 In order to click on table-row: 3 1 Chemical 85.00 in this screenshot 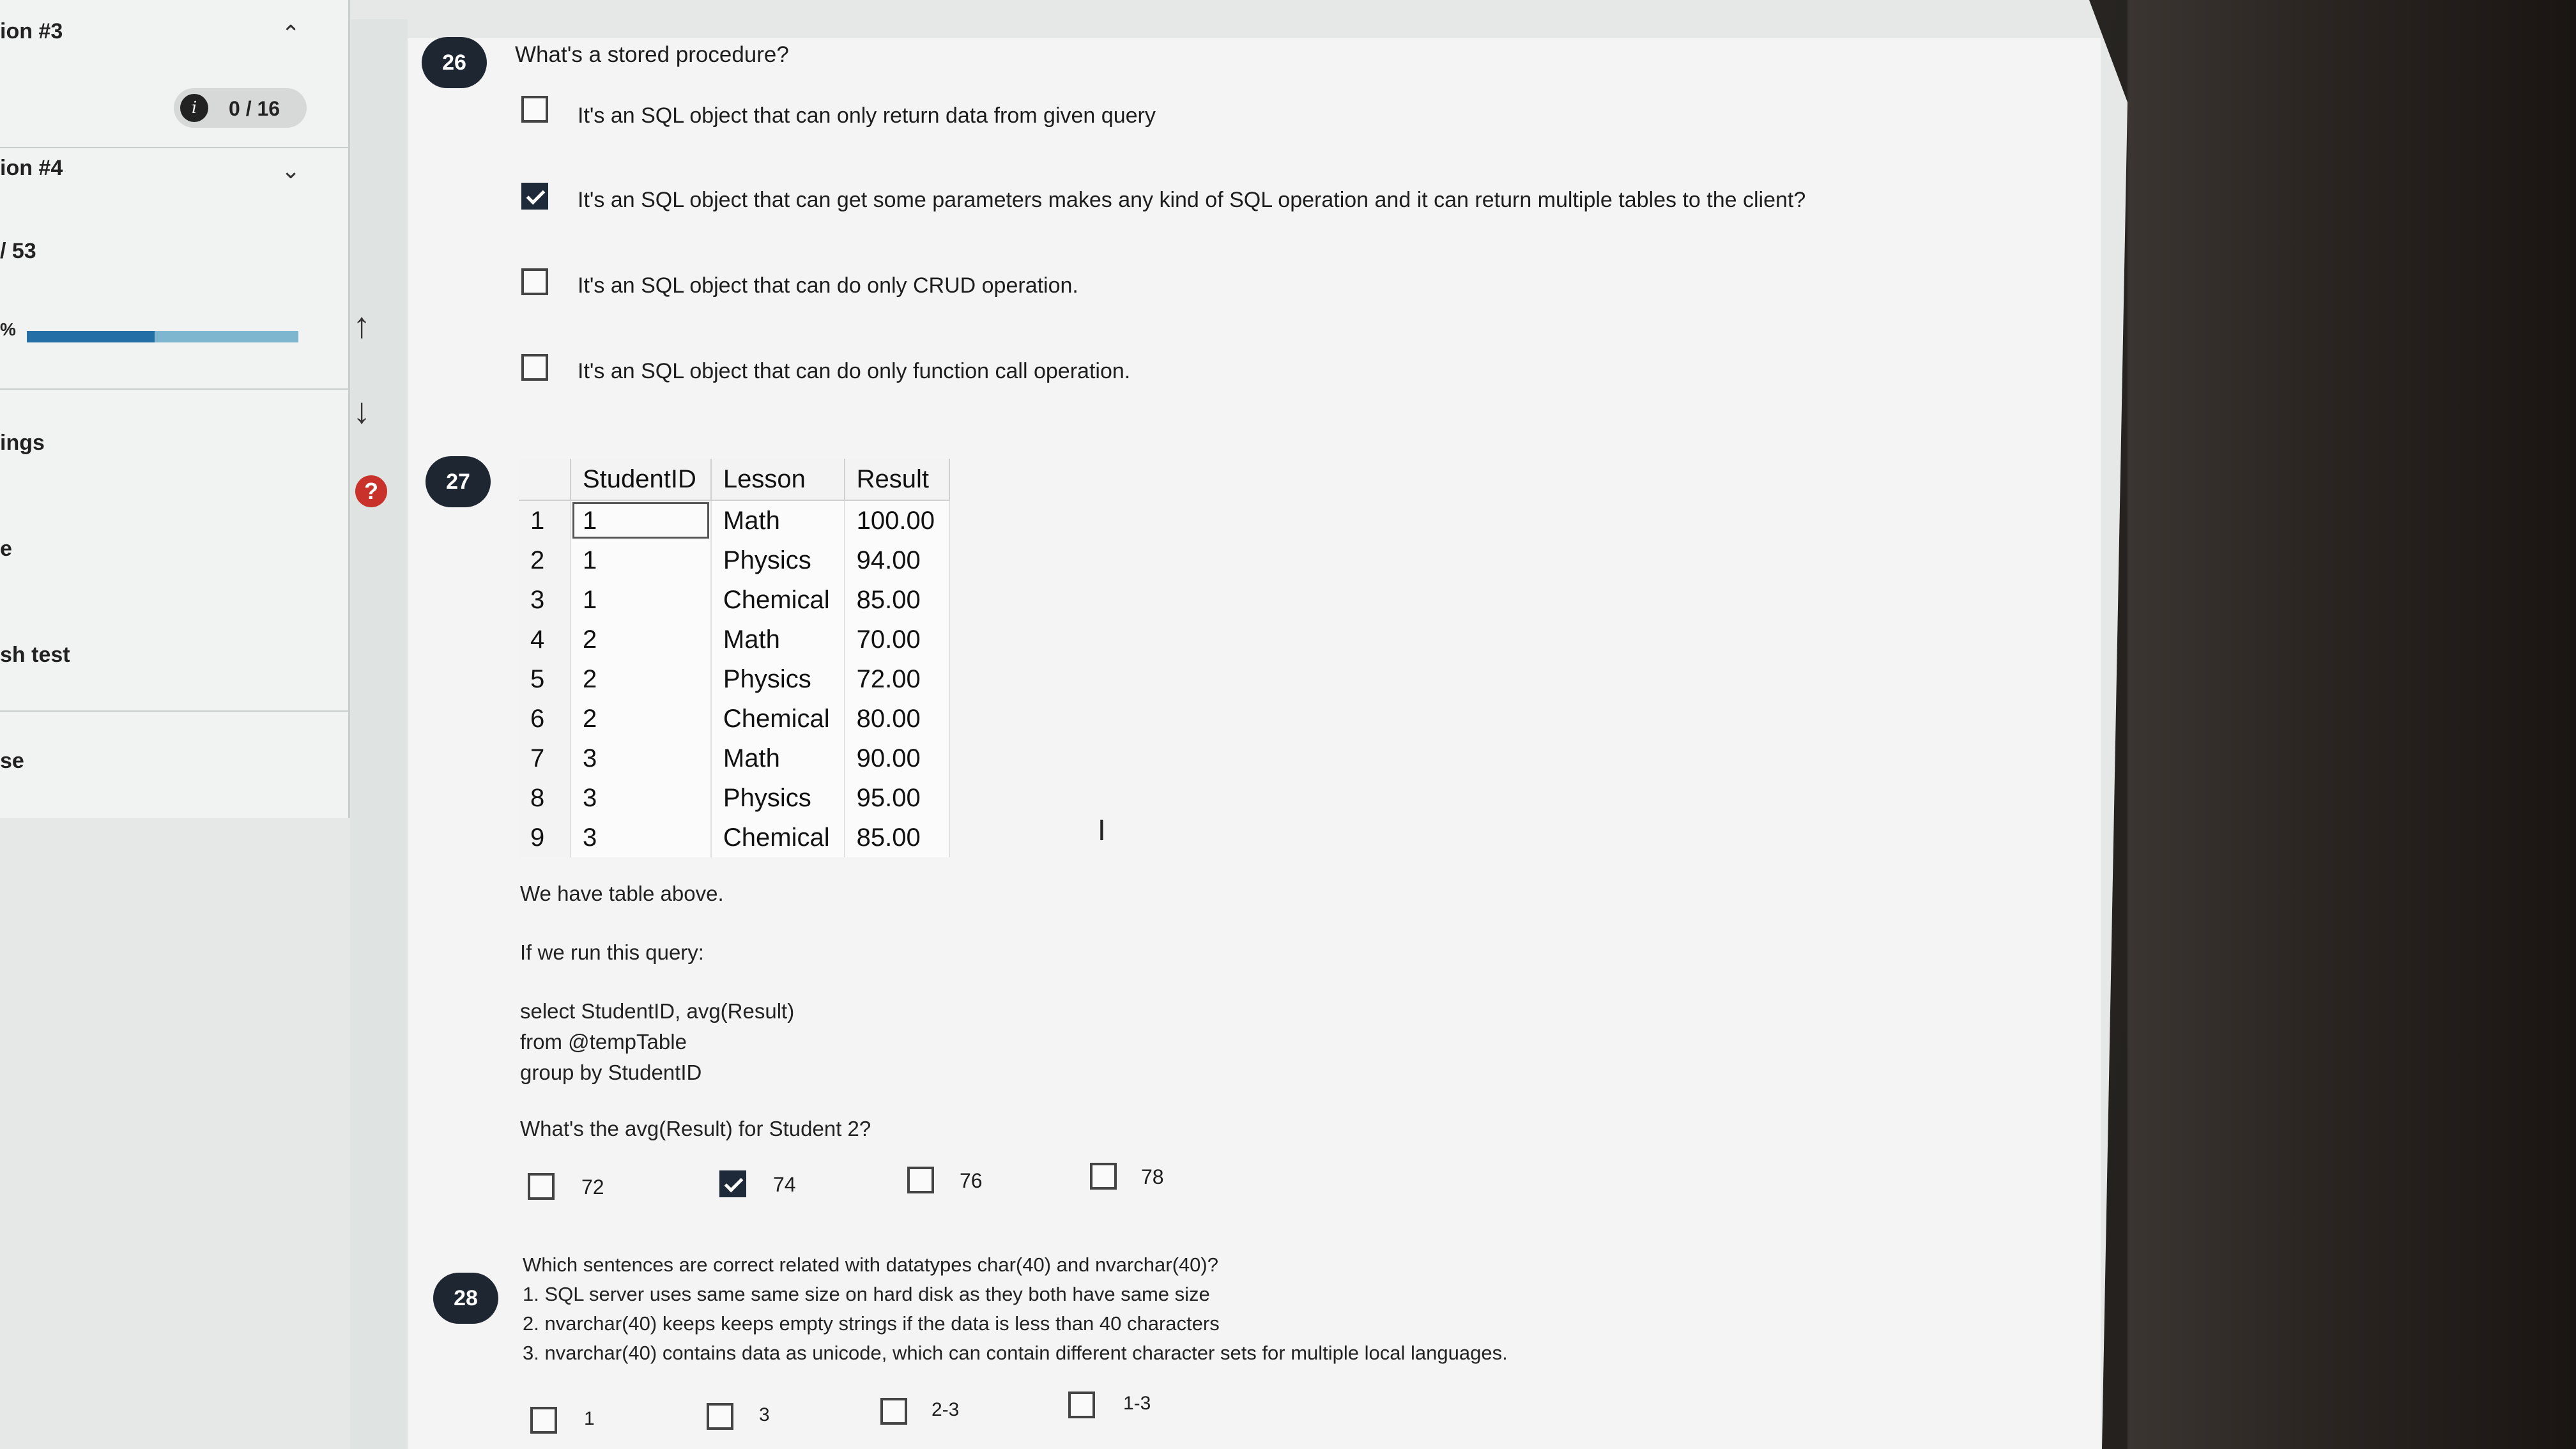, I will do `click(734, 600)`.